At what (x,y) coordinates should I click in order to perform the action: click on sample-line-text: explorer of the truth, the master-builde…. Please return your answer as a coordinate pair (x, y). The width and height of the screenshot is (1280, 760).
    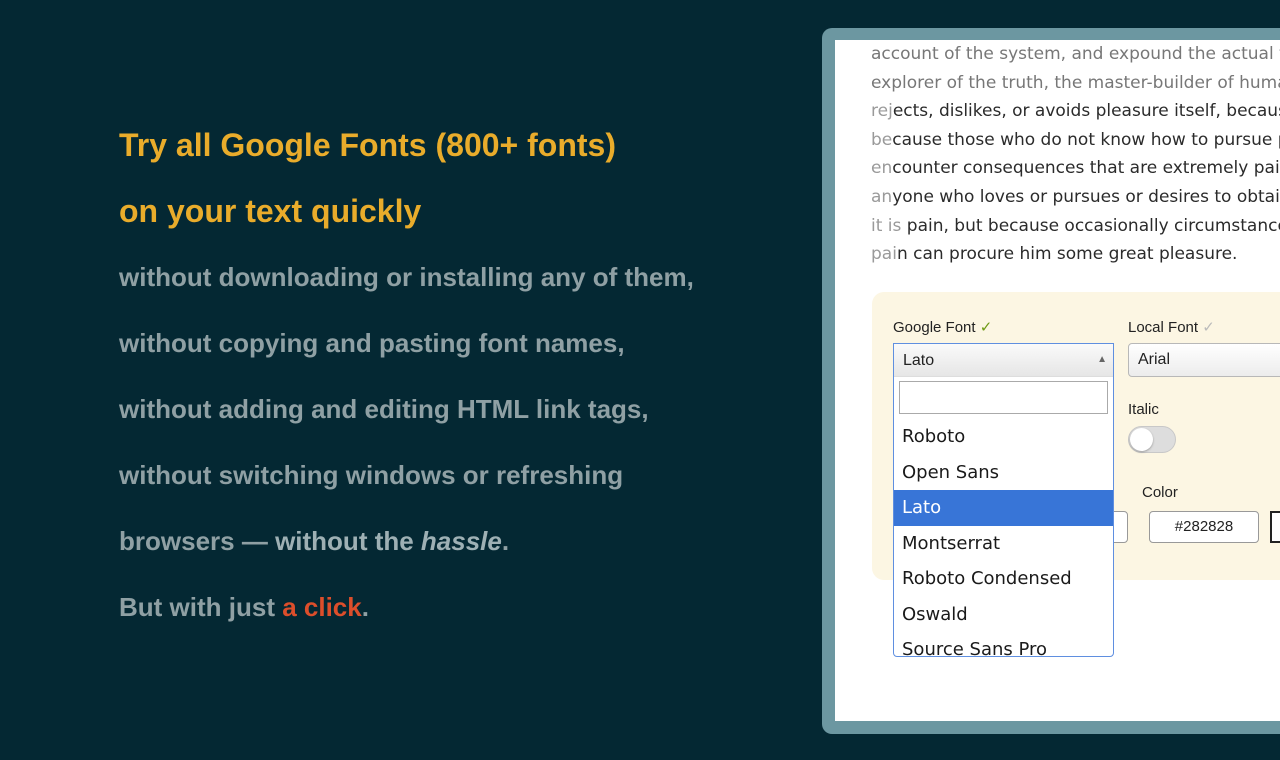
    Looking at the image, I should click on (1075, 82).